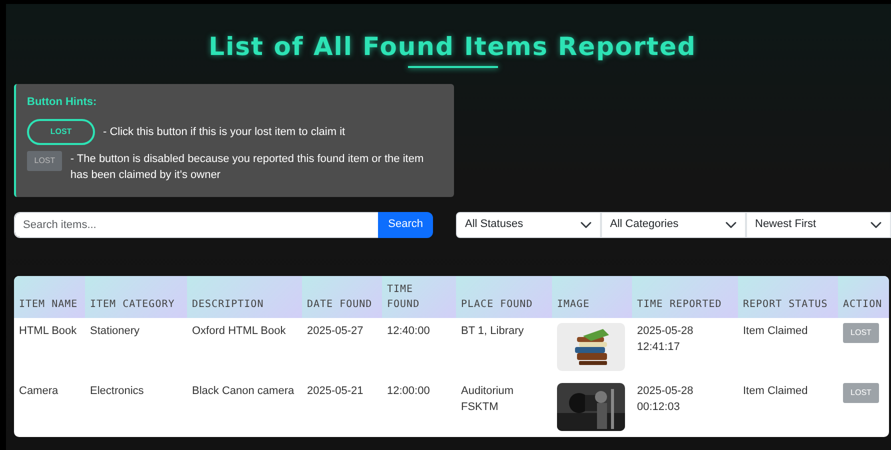 Image resolution: width=891 pixels, height=450 pixels. I want to click on column-header: DATE FOUND, so click(342, 297).